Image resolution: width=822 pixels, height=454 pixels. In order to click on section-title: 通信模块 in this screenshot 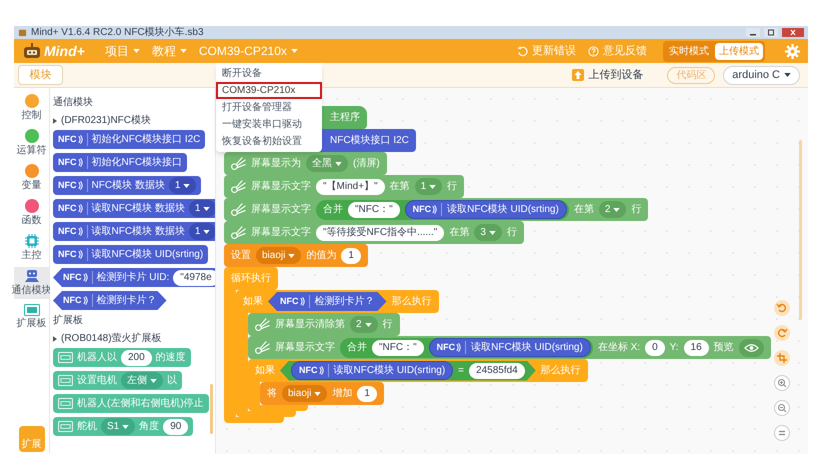, I will do `click(73, 103)`.